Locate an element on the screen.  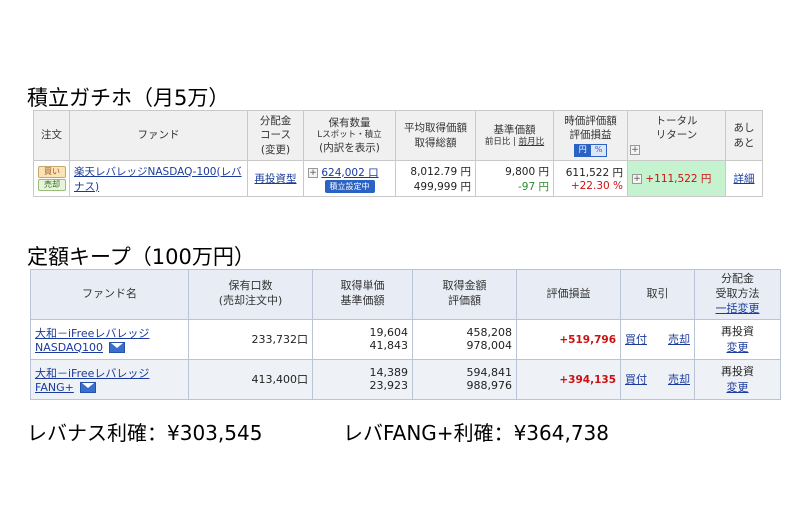
detail-link: 詳細 is located at coordinates (744, 179).